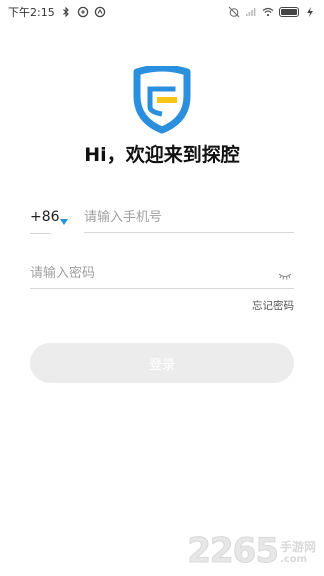 This screenshot has height=576, width=324. Describe the element at coordinates (64, 218) in the screenshot. I see `caret-down-icon` at that location.